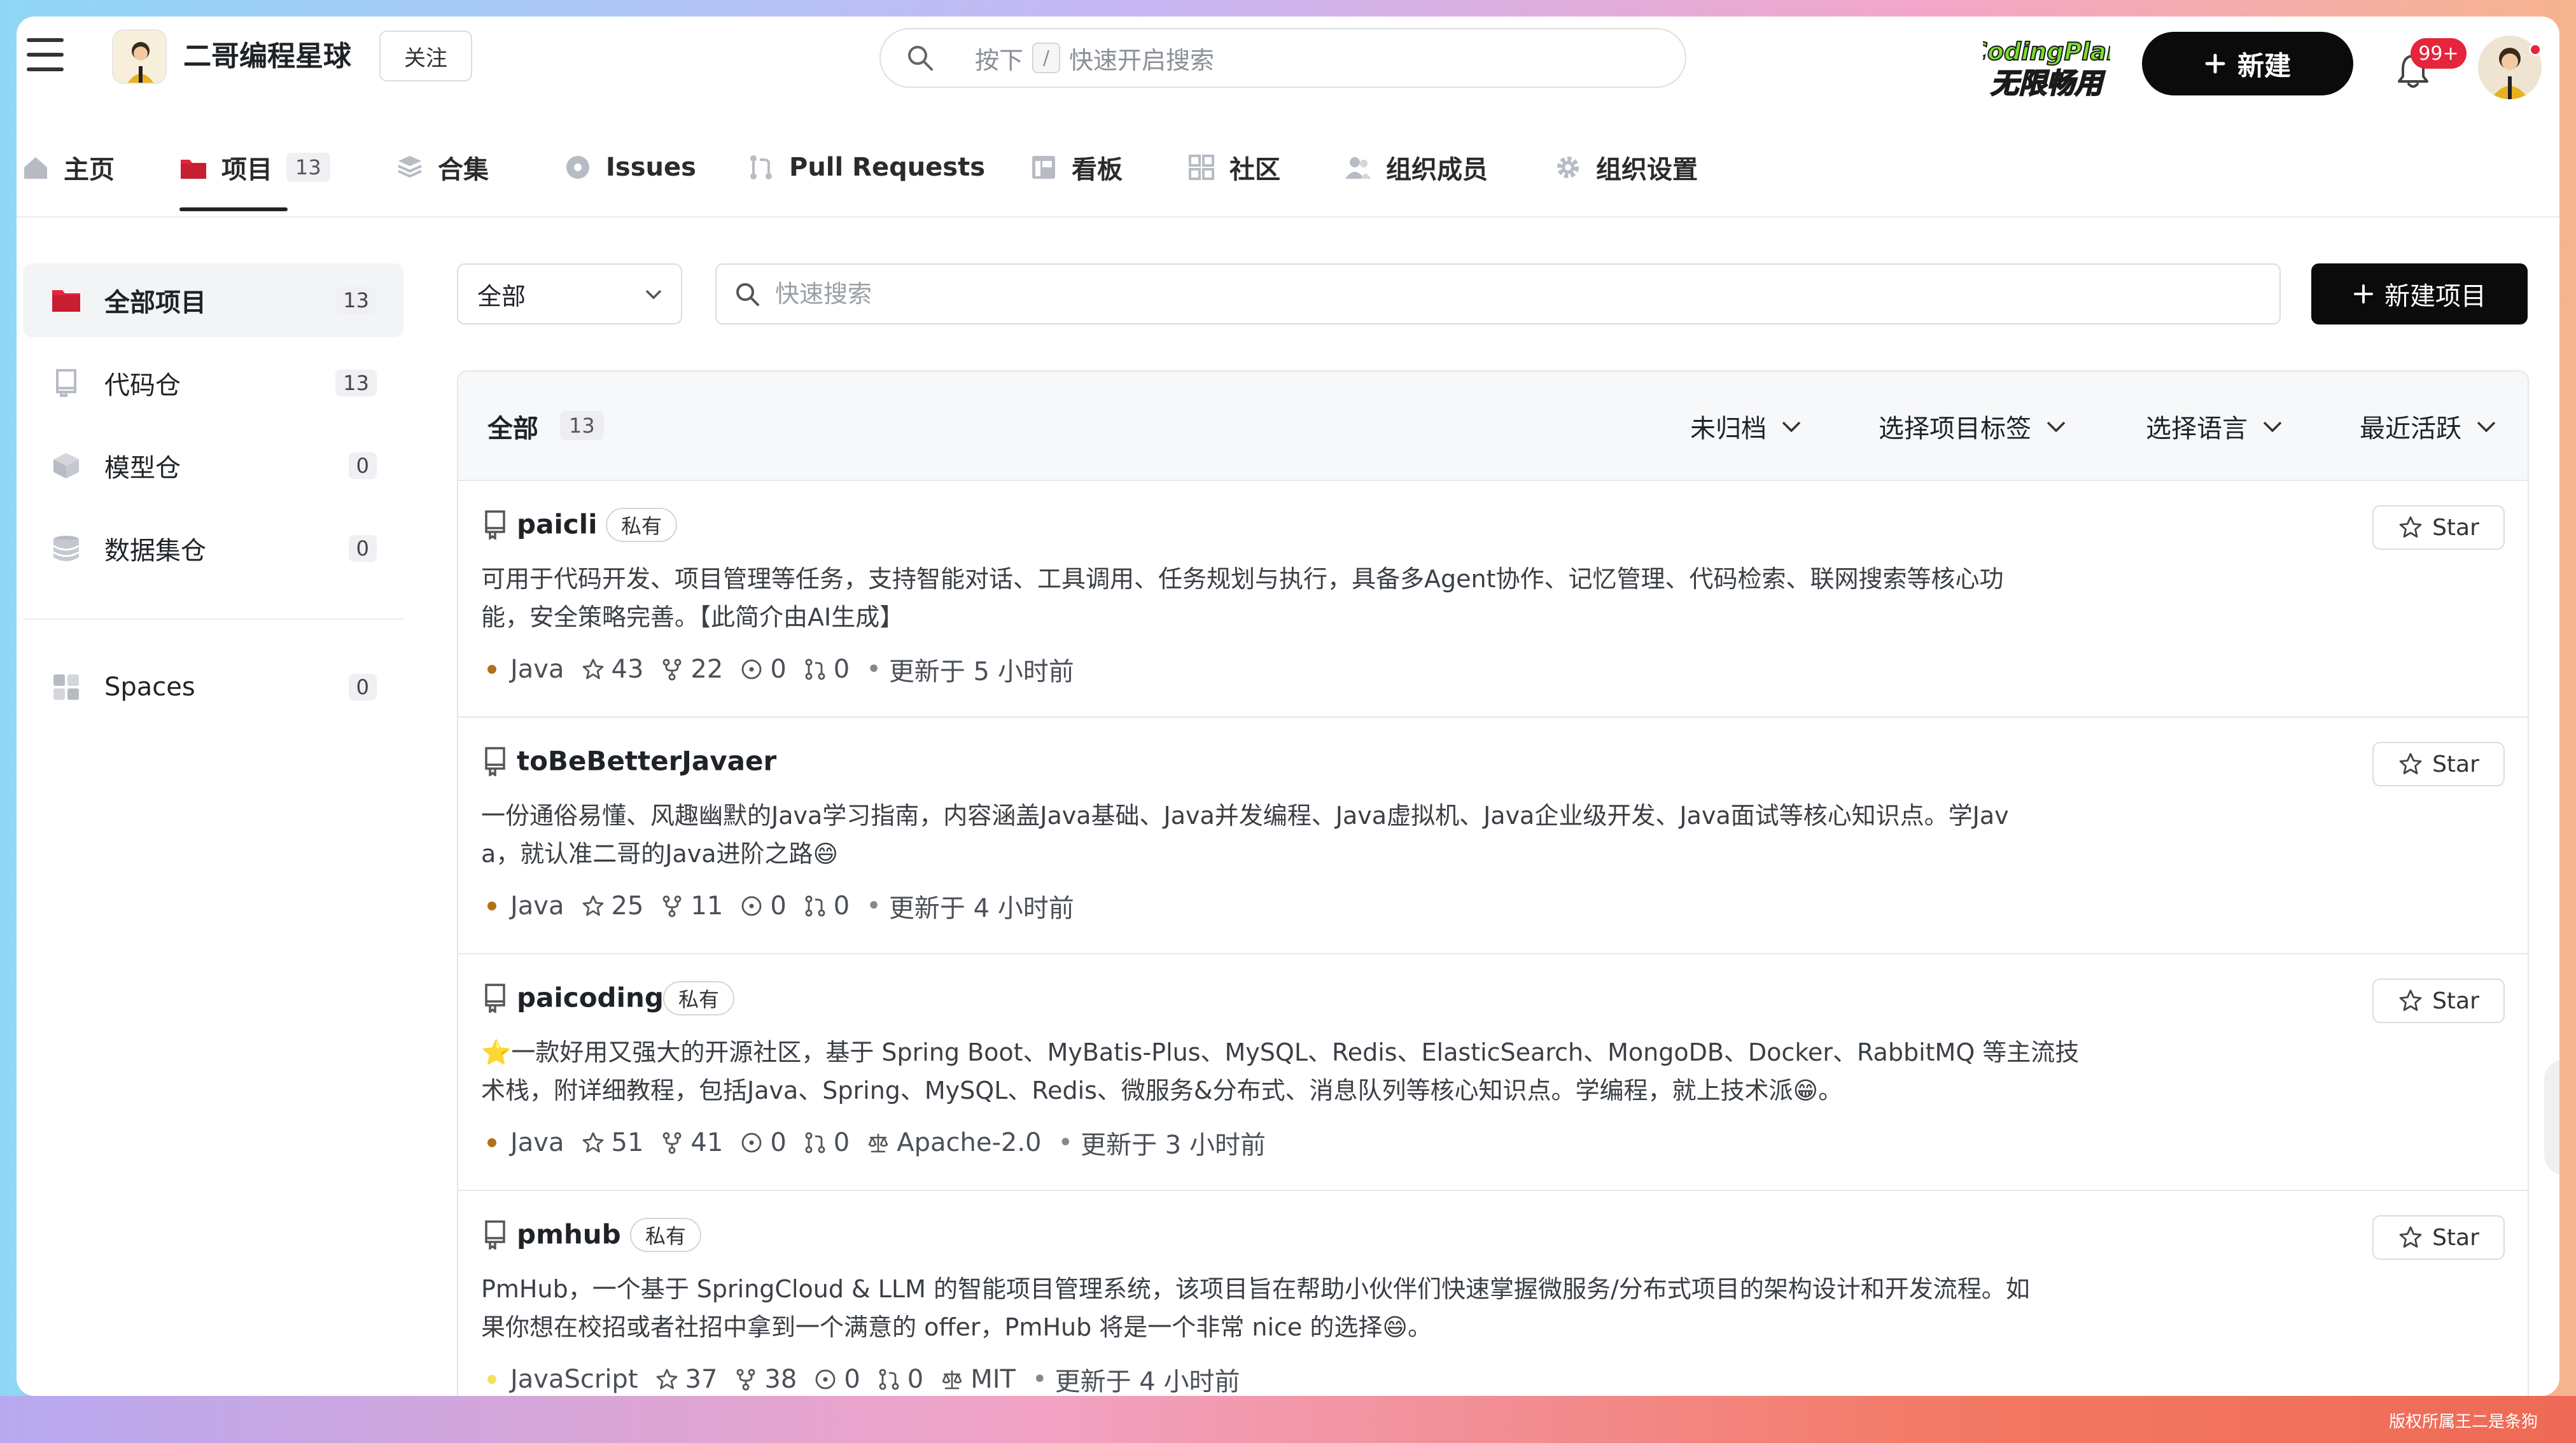 This screenshot has height=1443, width=2576. Describe the element at coordinates (582, 426) in the screenshot. I see `list-count: 13` at that location.